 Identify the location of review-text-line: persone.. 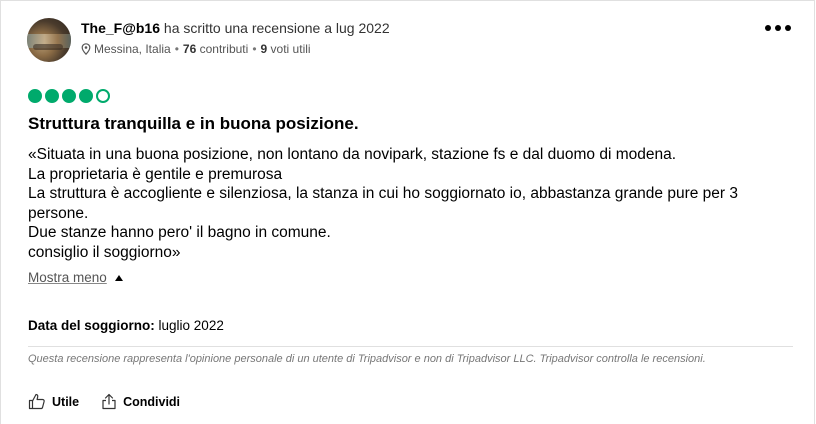
(58, 213).